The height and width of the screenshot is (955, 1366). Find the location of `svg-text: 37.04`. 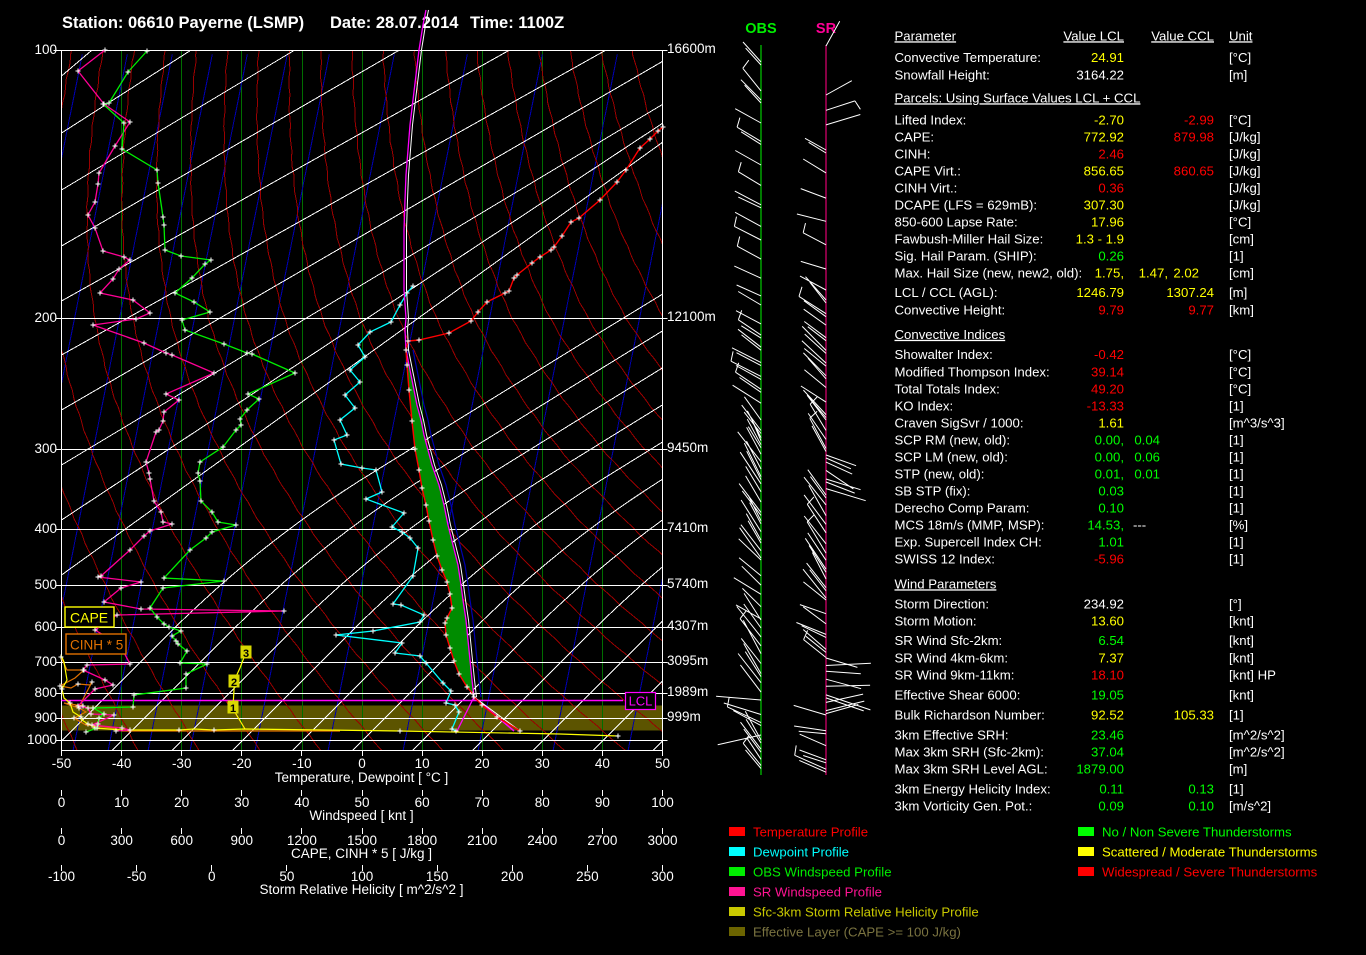

svg-text: 37.04 is located at coordinates (1107, 751).